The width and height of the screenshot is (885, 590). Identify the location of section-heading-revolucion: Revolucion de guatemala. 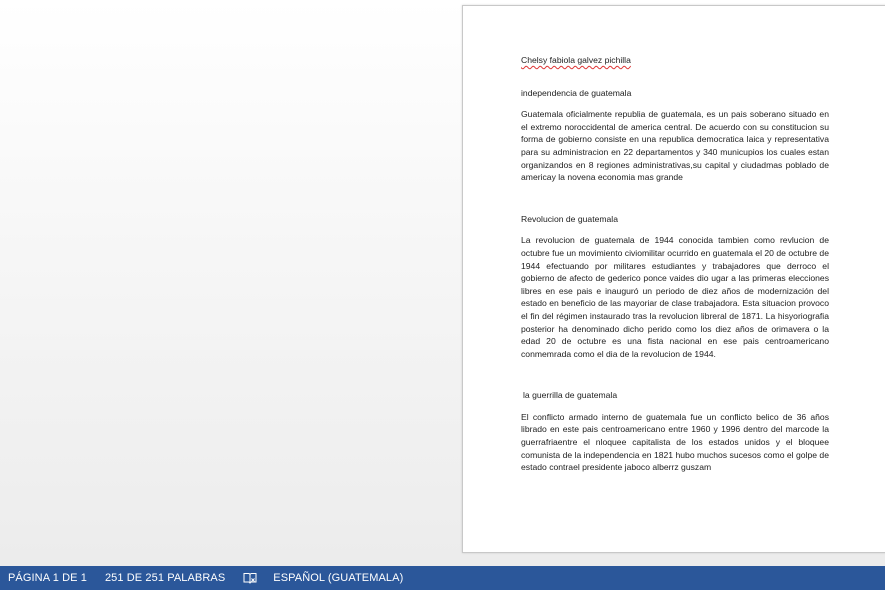
(569, 218).